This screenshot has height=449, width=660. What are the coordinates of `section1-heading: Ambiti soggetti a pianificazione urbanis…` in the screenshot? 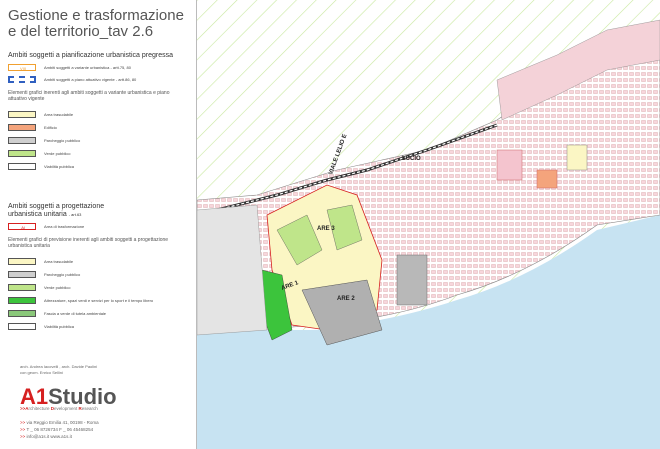 It's located at (90, 55).